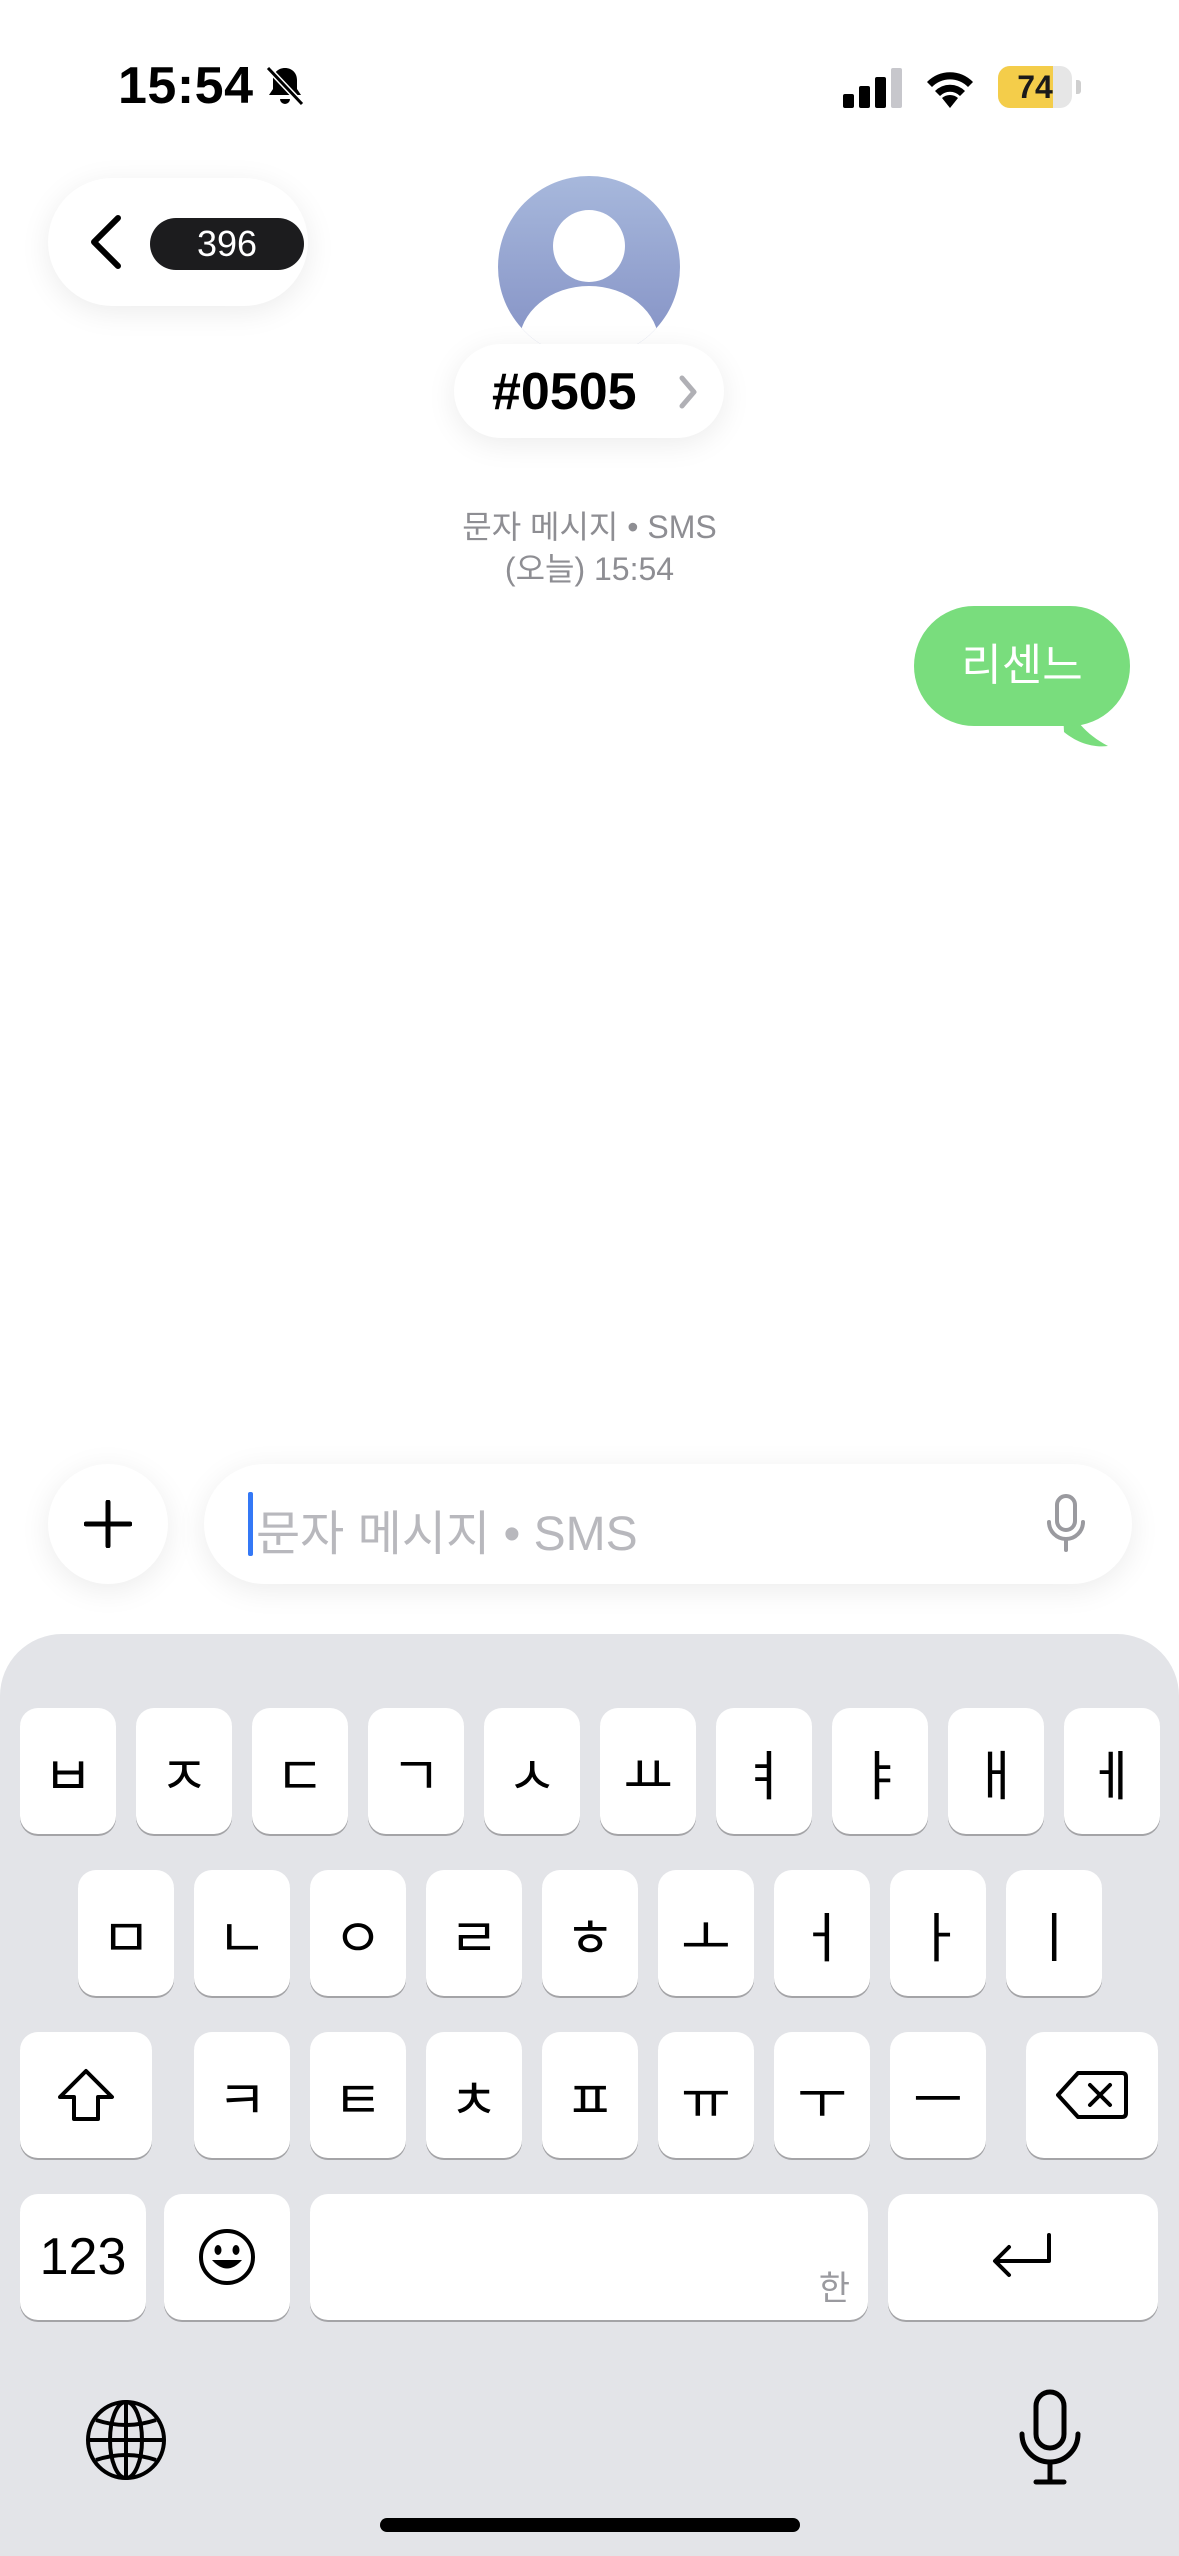 The image size is (1179, 2556). What do you see at coordinates (880, 1776) in the screenshot?
I see `key-label: ㅑ` at bounding box center [880, 1776].